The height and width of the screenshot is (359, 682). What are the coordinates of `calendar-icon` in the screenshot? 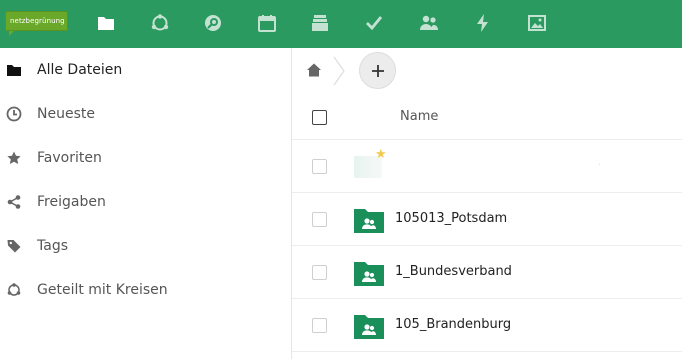 It's located at (267, 23).